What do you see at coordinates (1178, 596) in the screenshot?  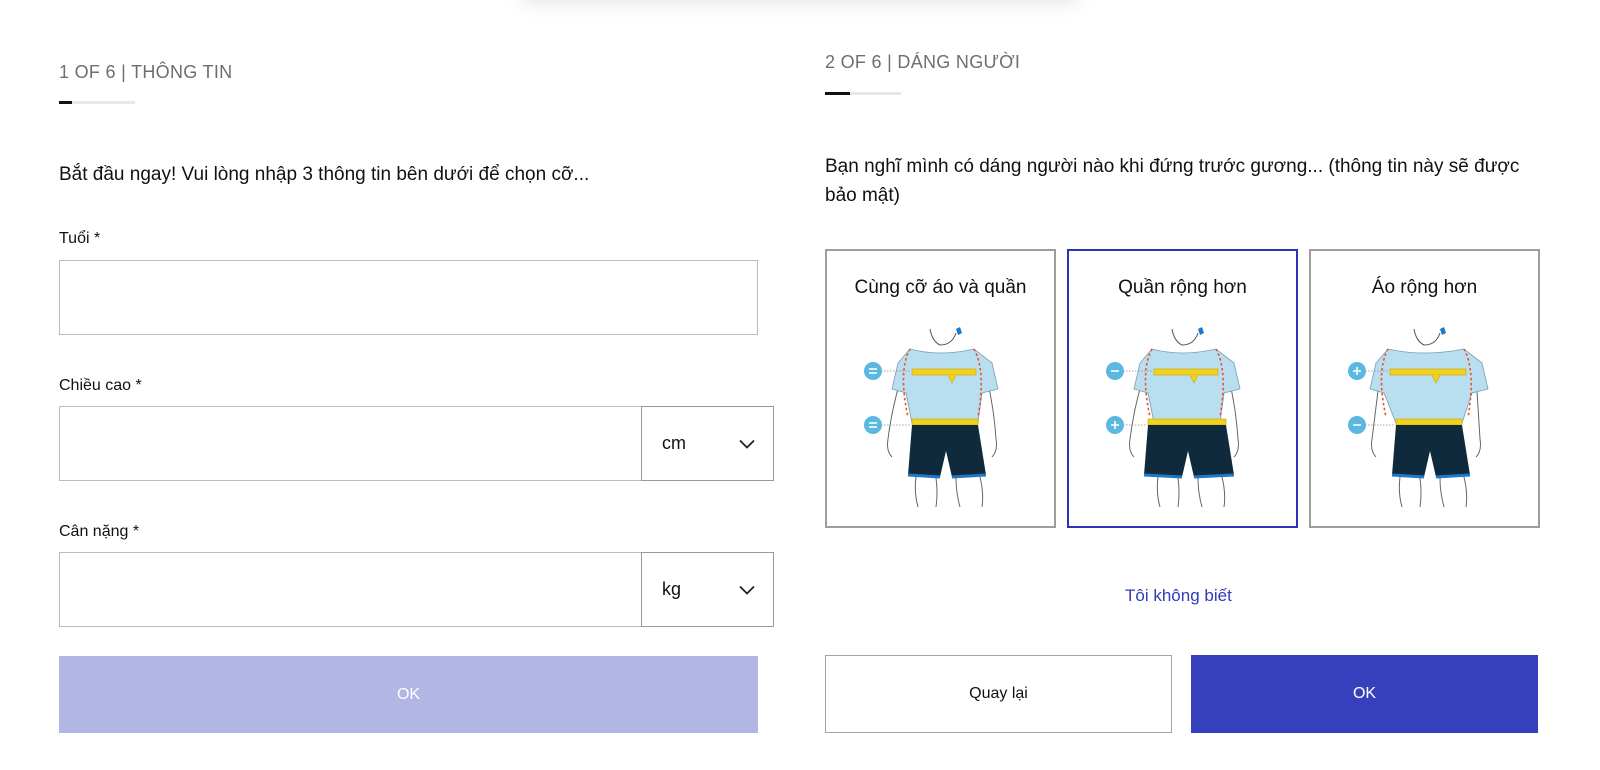 I see `dont-know-link: Tôi không biết` at bounding box center [1178, 596].